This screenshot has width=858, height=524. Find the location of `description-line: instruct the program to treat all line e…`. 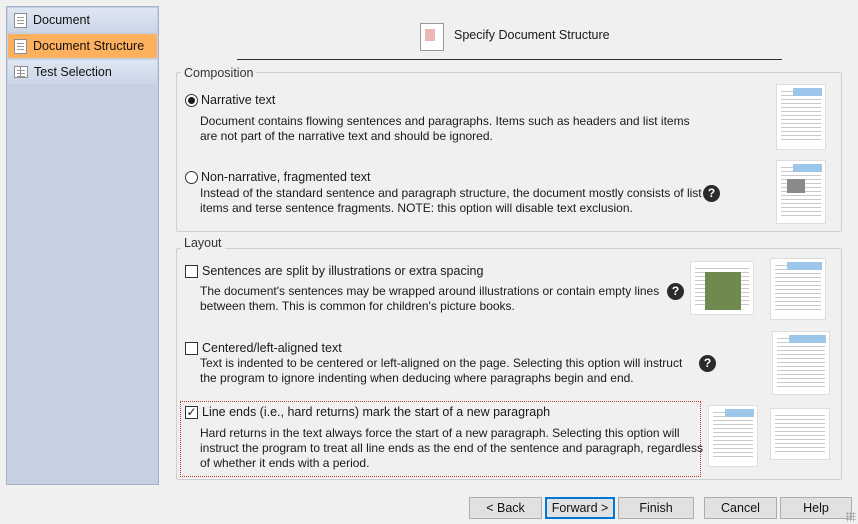

description-line: instruct the program to treat all line e… is located at coordinates (451, 448).